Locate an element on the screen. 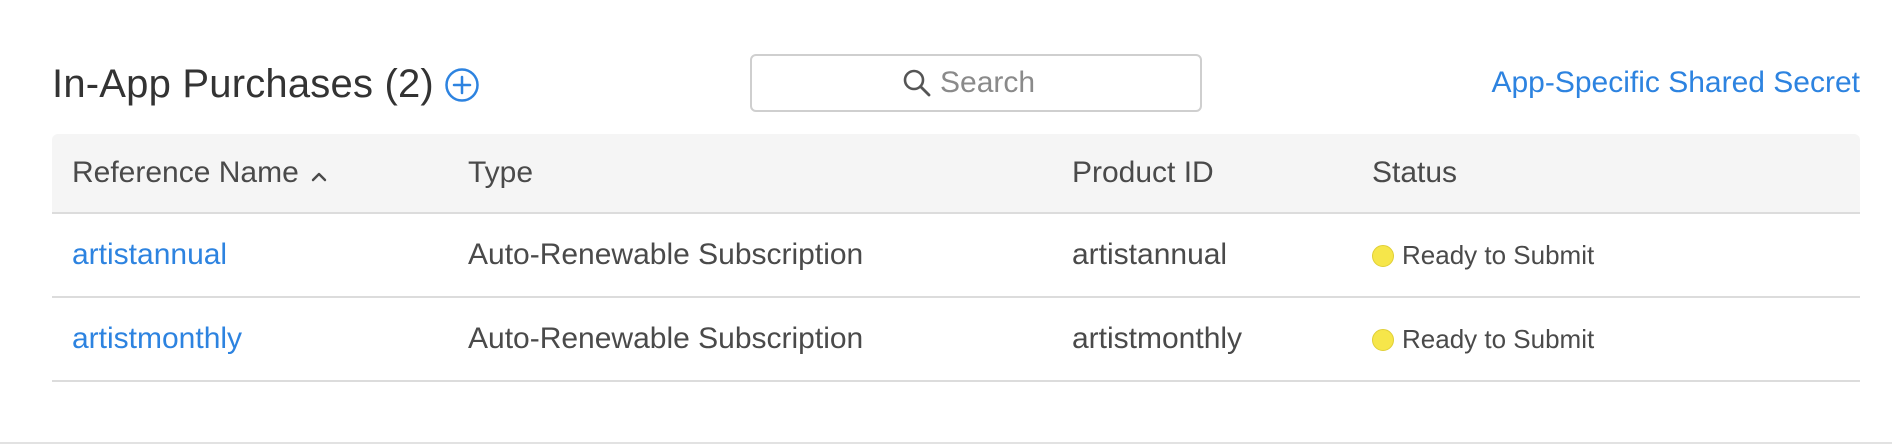 The image size is (1892, 444). product-id-cell: artistannual is located at coordinates (1150, 254).